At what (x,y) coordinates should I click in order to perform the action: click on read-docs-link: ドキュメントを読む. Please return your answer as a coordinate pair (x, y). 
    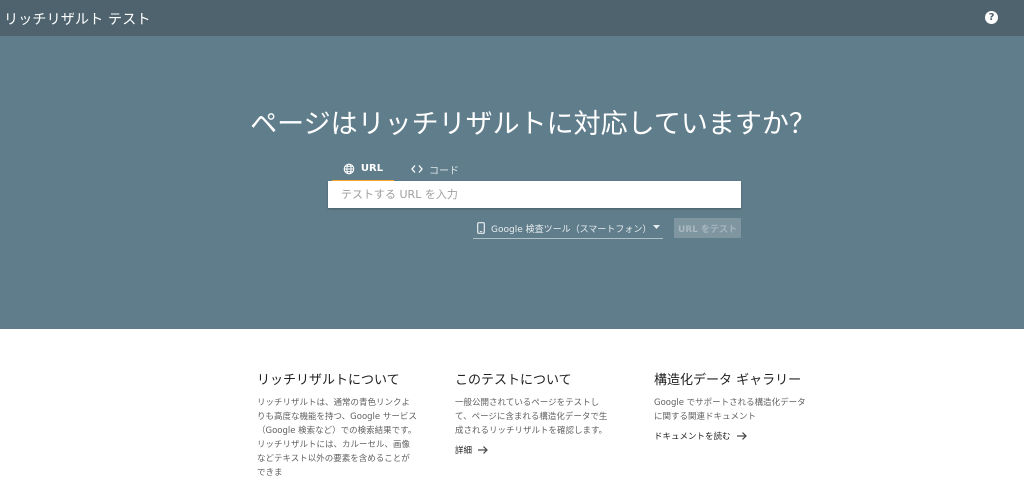
    Looking at the image, I should click on (734, 436).